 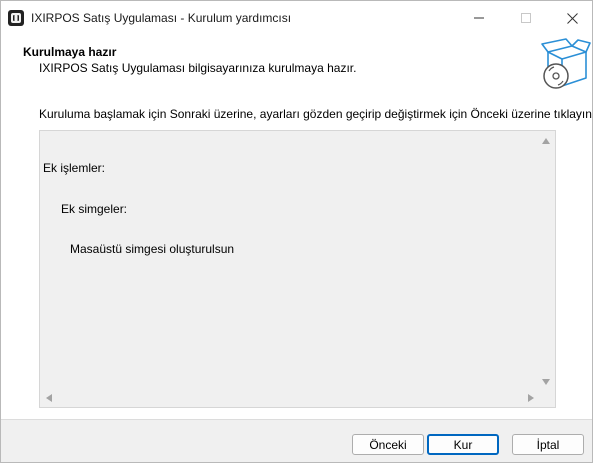 What do you see at coordinates (463, 444) in the screenshot?
I see `install-button: Kur` at bounding box center [463, 444].